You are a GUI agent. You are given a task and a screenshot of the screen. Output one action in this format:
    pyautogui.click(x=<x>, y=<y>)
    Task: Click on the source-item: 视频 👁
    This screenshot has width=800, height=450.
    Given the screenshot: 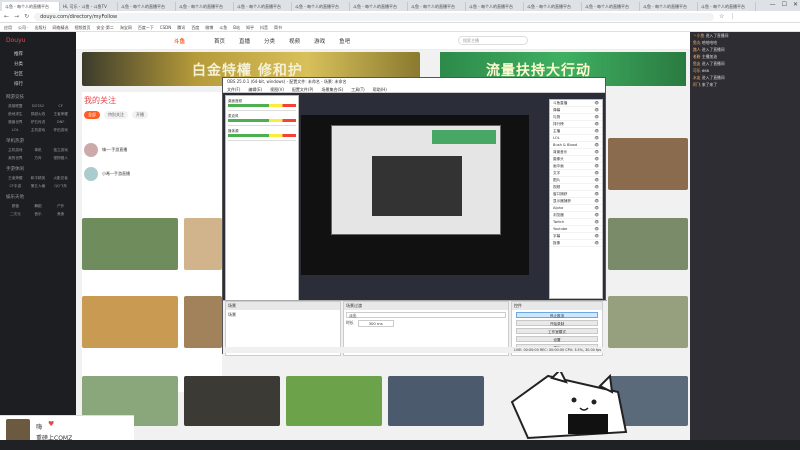 What is the action you would take?
    pyautogui.click(x=576, y=187)
    